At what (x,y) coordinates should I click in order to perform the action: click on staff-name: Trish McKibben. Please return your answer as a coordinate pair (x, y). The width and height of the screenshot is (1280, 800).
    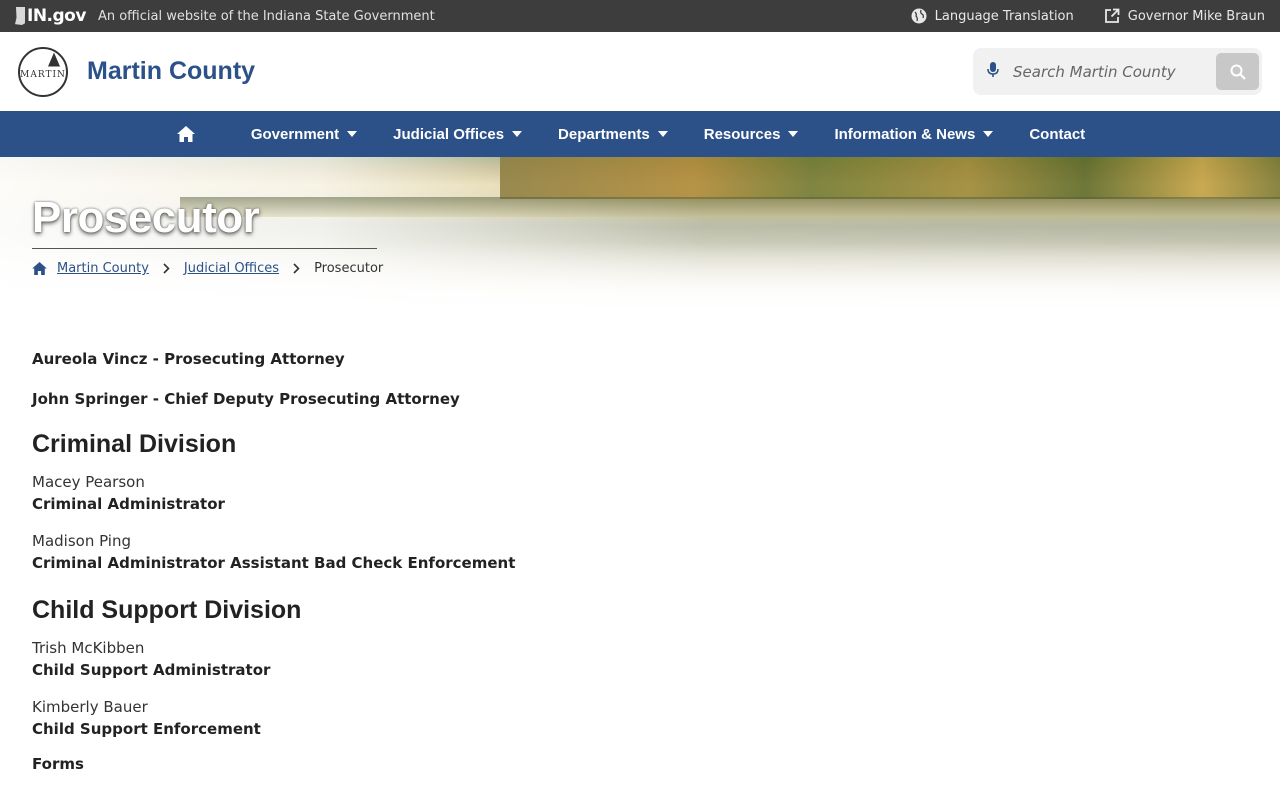
    Looking at the image, I should click on (88, 648).